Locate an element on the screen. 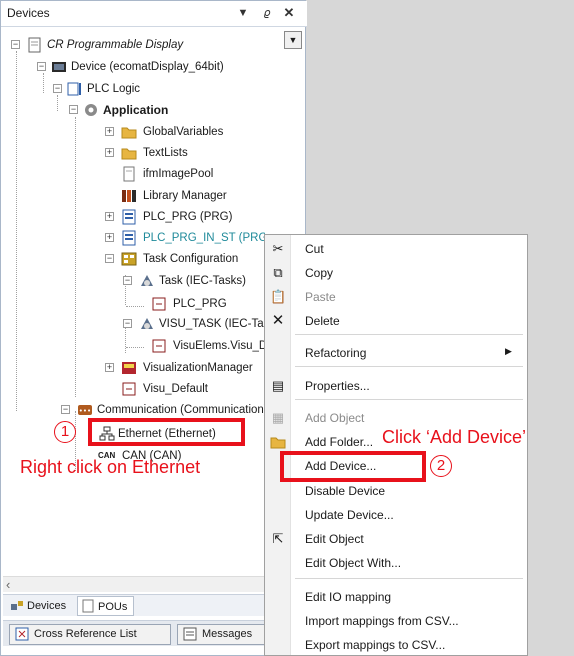 This screenshot has height=656, width=574. menu-item-add-object: Add Object is located at coordinates (334, 418).